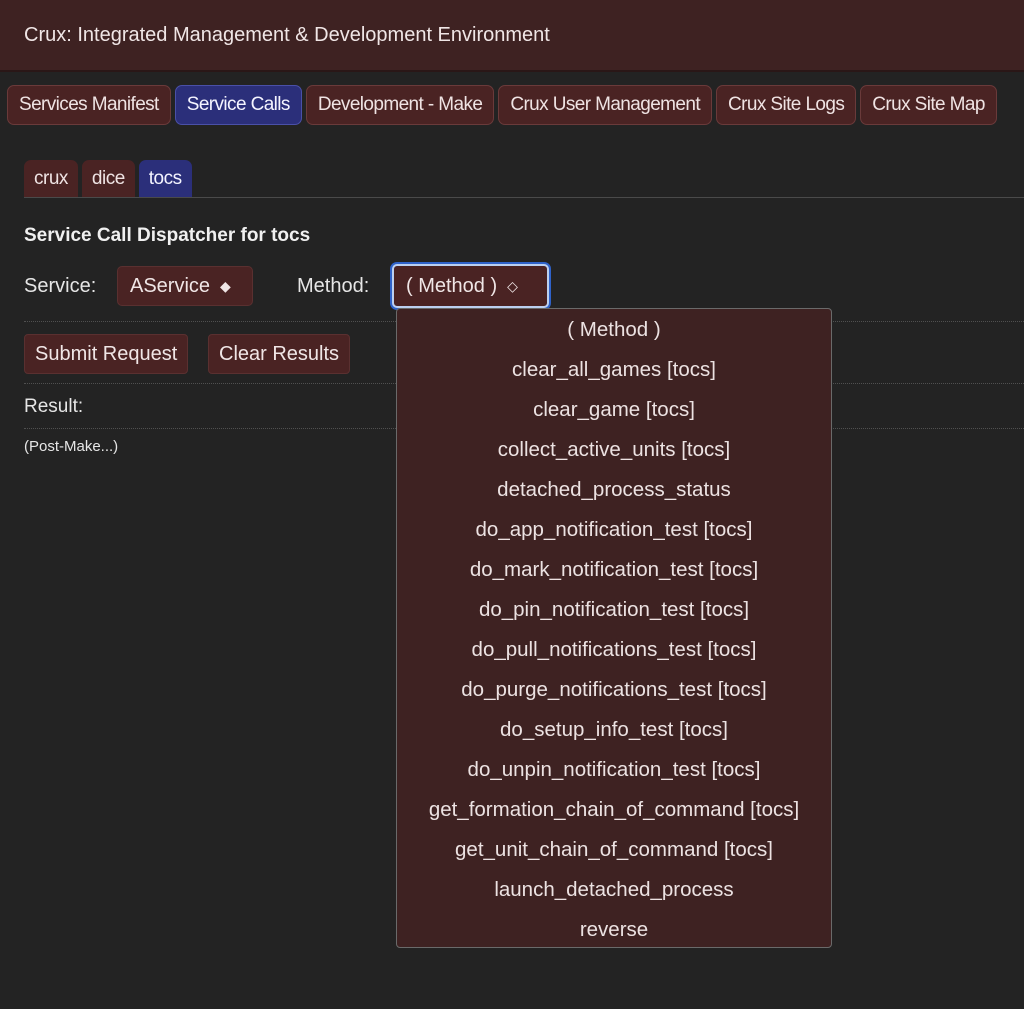 This screenshot has height=1009, width=1024. What do you see at coordinates (614, 450) in the screenshot?
I see `method-option: collect_active_units [tocs]` at bounding box center [614, 450].